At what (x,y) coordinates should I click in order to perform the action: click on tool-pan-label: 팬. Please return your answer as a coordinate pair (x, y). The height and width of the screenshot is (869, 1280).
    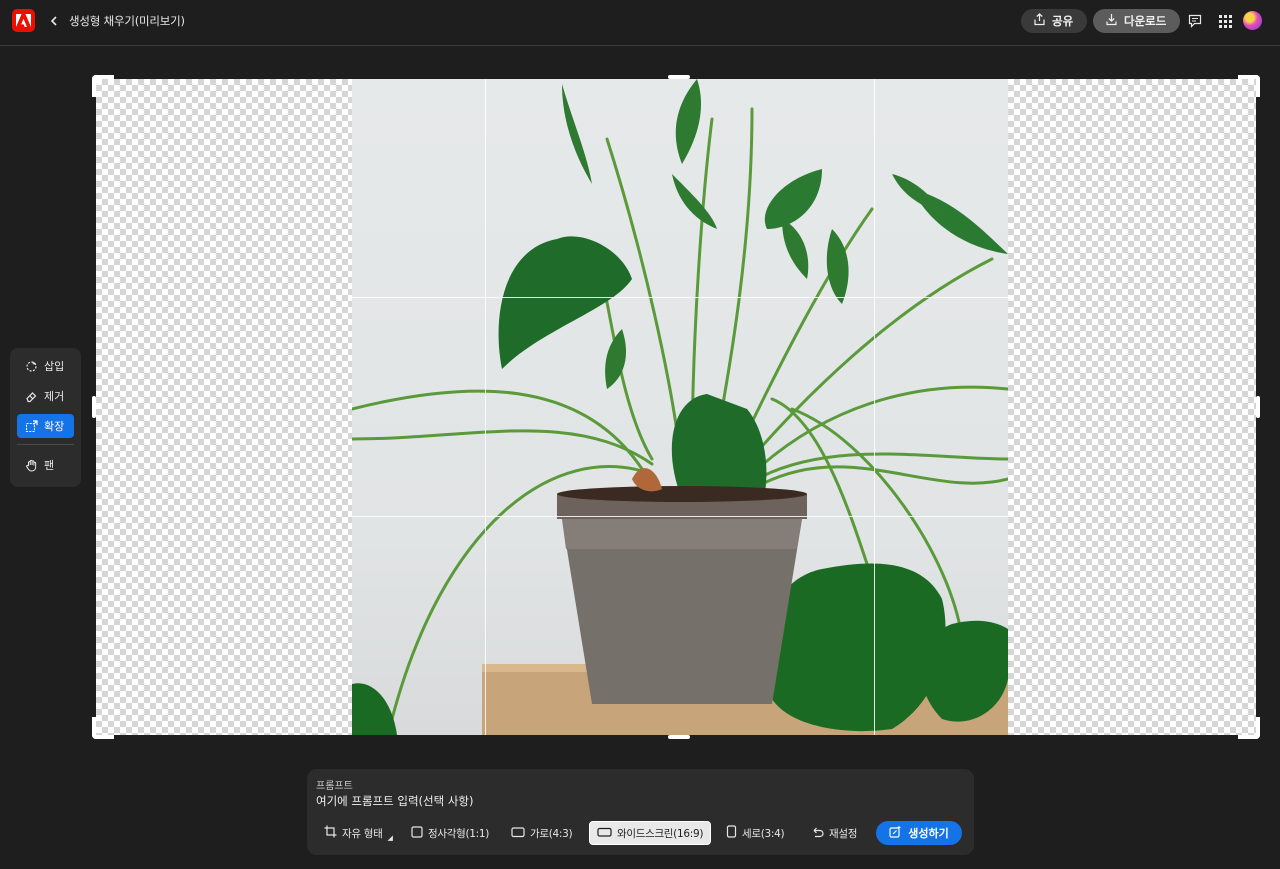
    Looking at the image, I should click on (49, 465).